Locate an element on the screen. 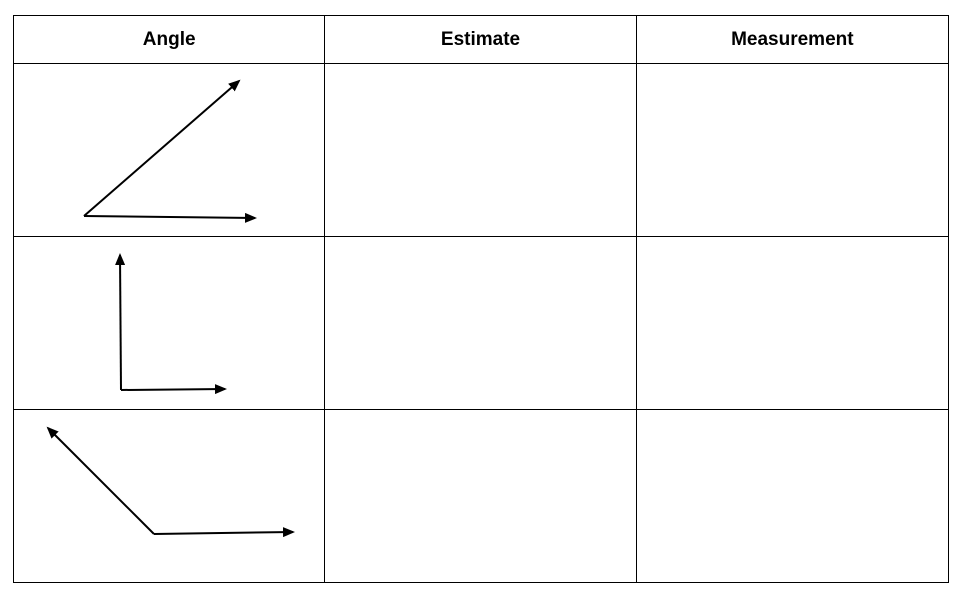 The height and width of the screenshot is (595, 968). right-angle-icon is located at coordinates (171, 324).